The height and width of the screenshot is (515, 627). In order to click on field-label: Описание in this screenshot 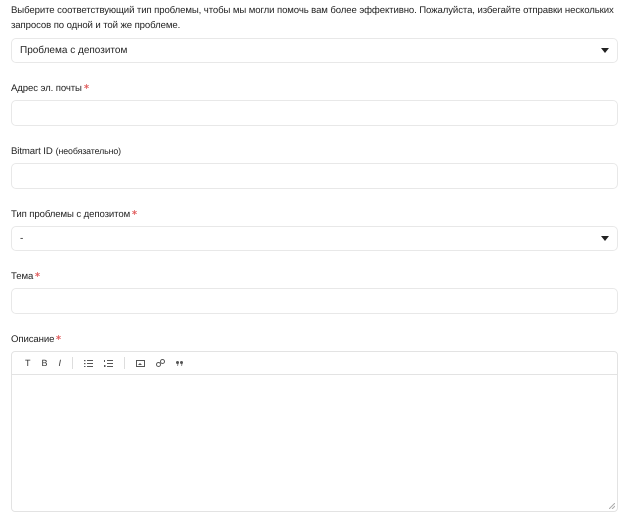, I will do `click(314, 339)`.